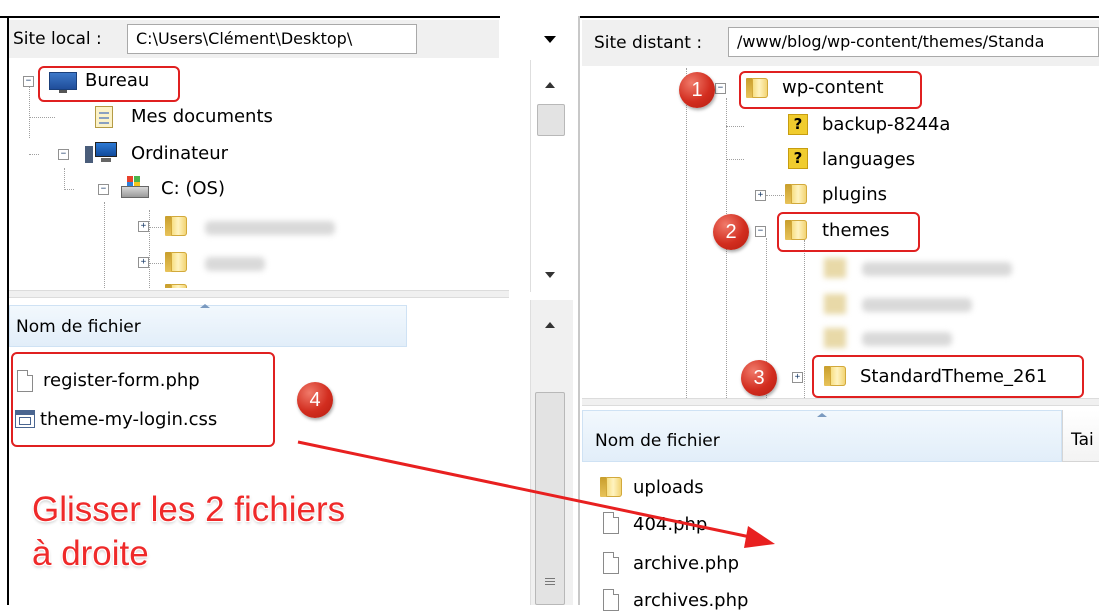  I want to click on instruction-text: Glisser les 2 fichiers à droite, so click(188, 532).